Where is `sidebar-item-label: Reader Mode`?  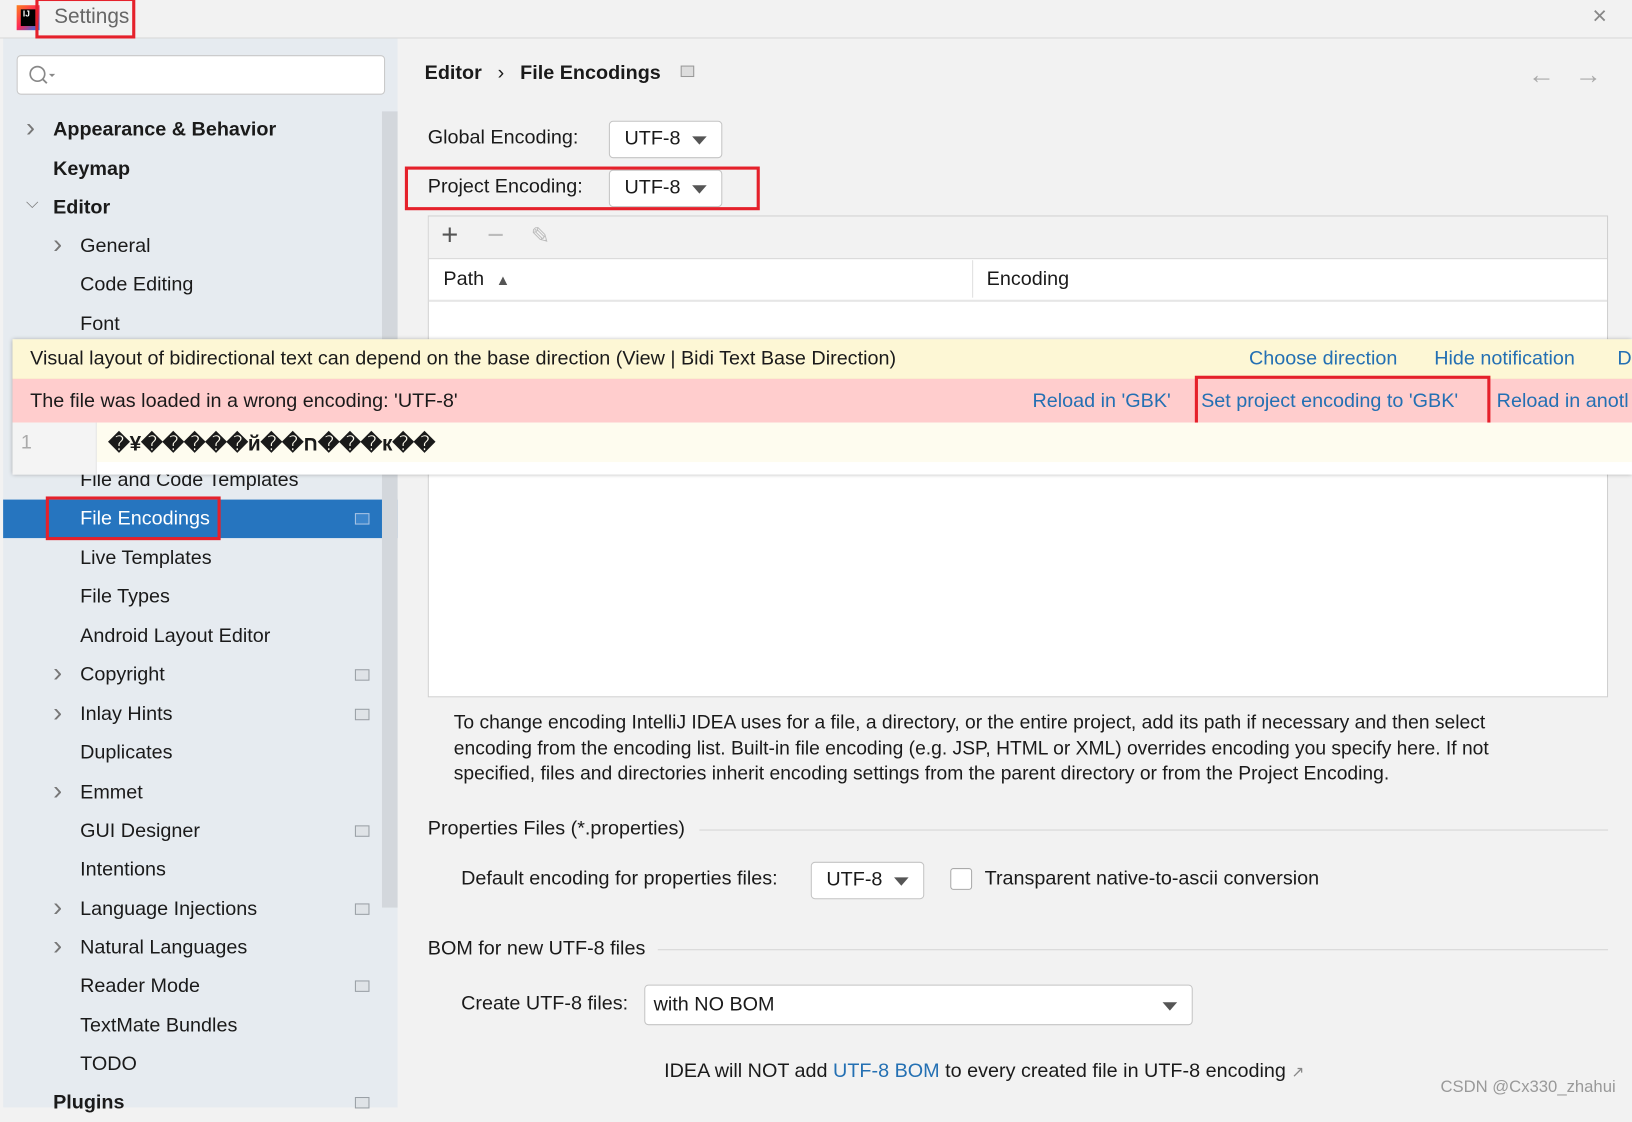 sidebar-item-label: Reader Mode is located at coordinates (140, 986).